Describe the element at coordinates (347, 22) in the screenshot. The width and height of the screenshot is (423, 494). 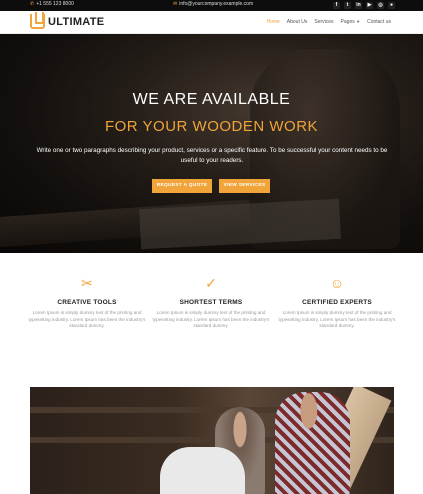
I see `nav-item-pages-label: Pages` at that location.